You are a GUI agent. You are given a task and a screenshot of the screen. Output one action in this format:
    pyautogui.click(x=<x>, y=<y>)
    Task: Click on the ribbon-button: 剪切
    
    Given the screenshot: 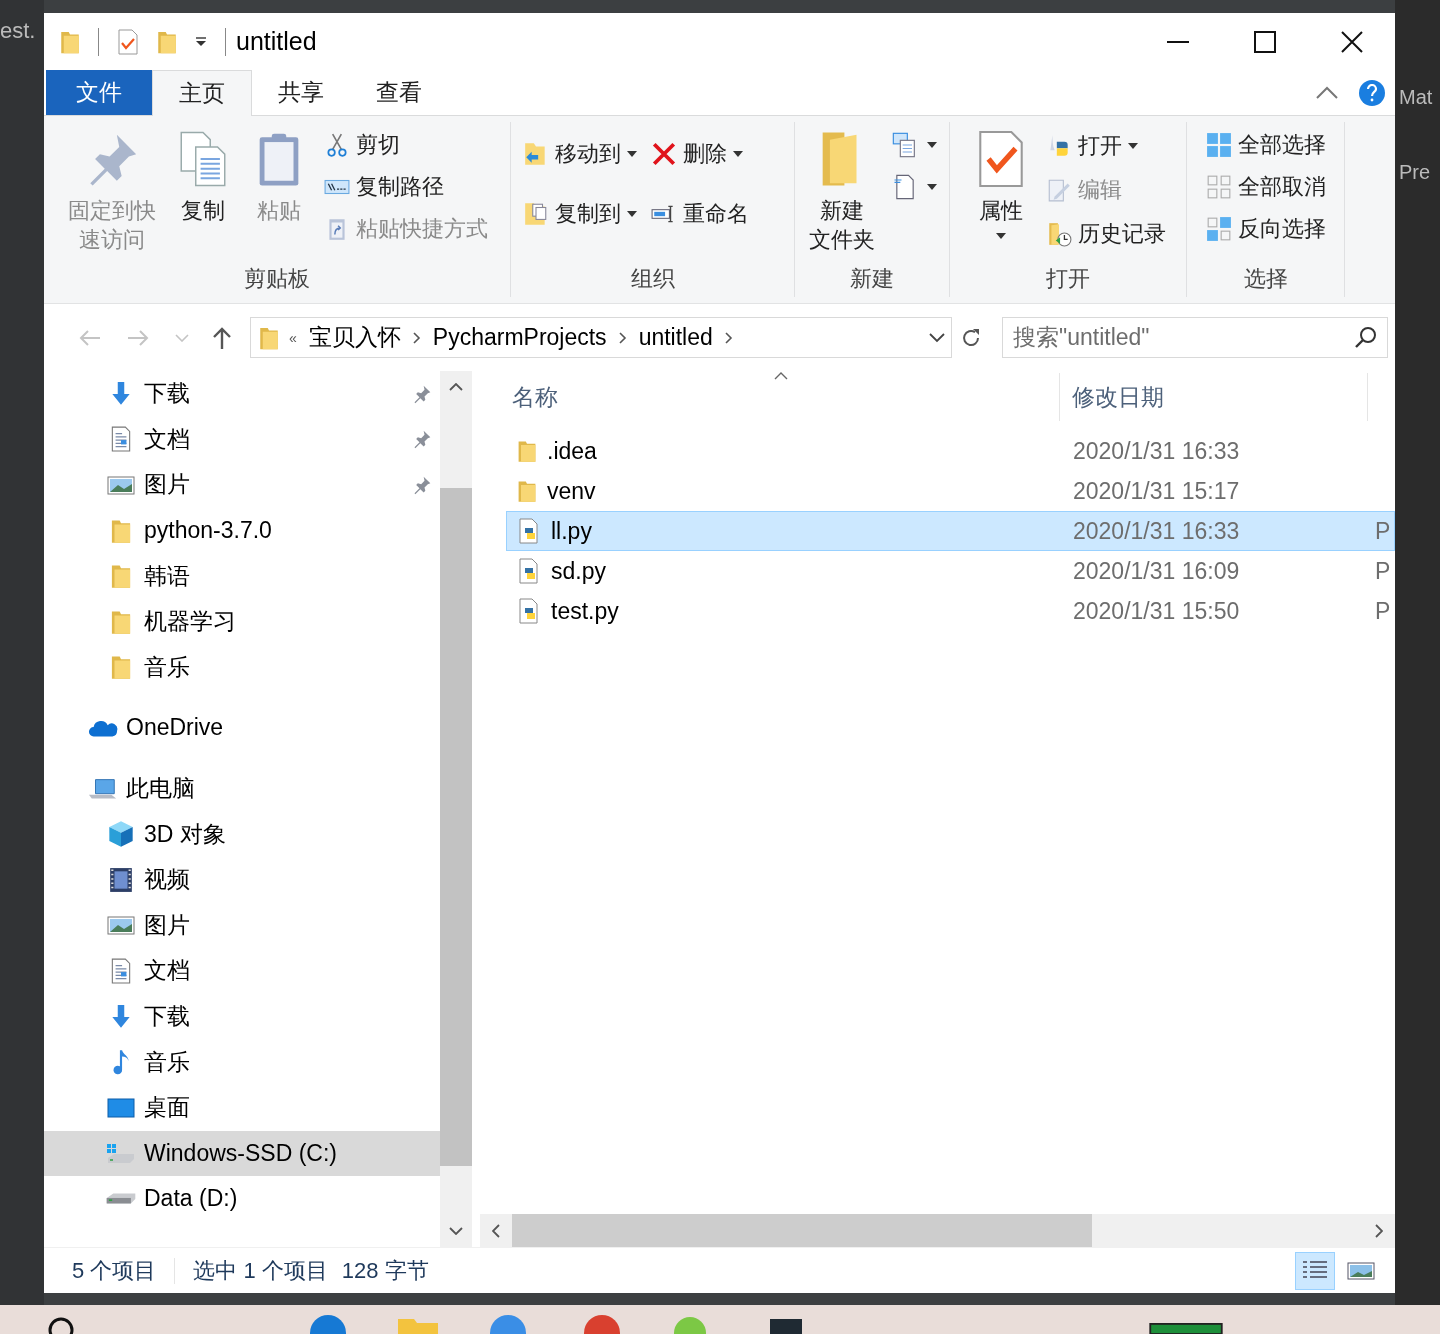 What is the action you would take?
    pyautogui.click(x=406, y=145)
    